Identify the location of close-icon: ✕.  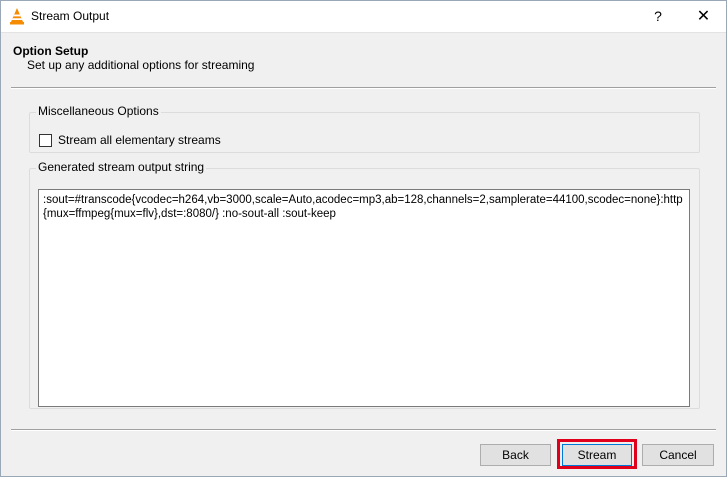
(703, 16).